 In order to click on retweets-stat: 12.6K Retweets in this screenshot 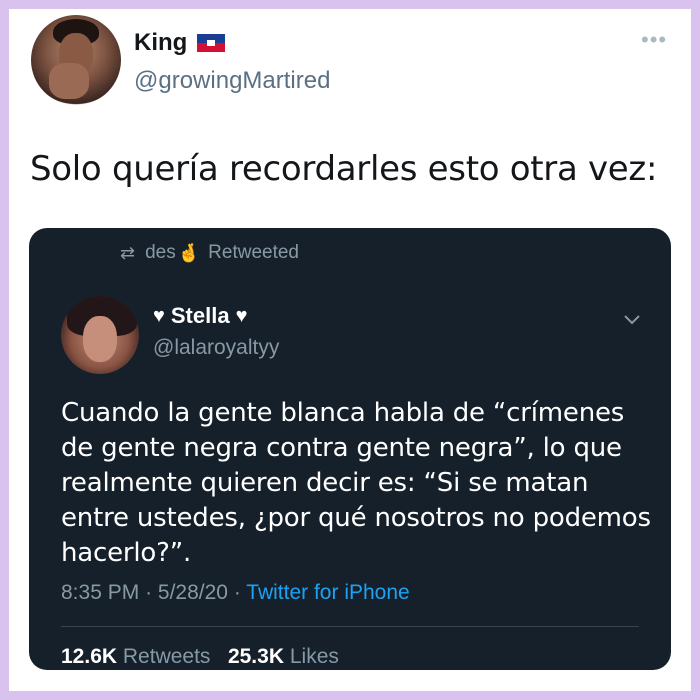, I will do `click(135, 656)`.